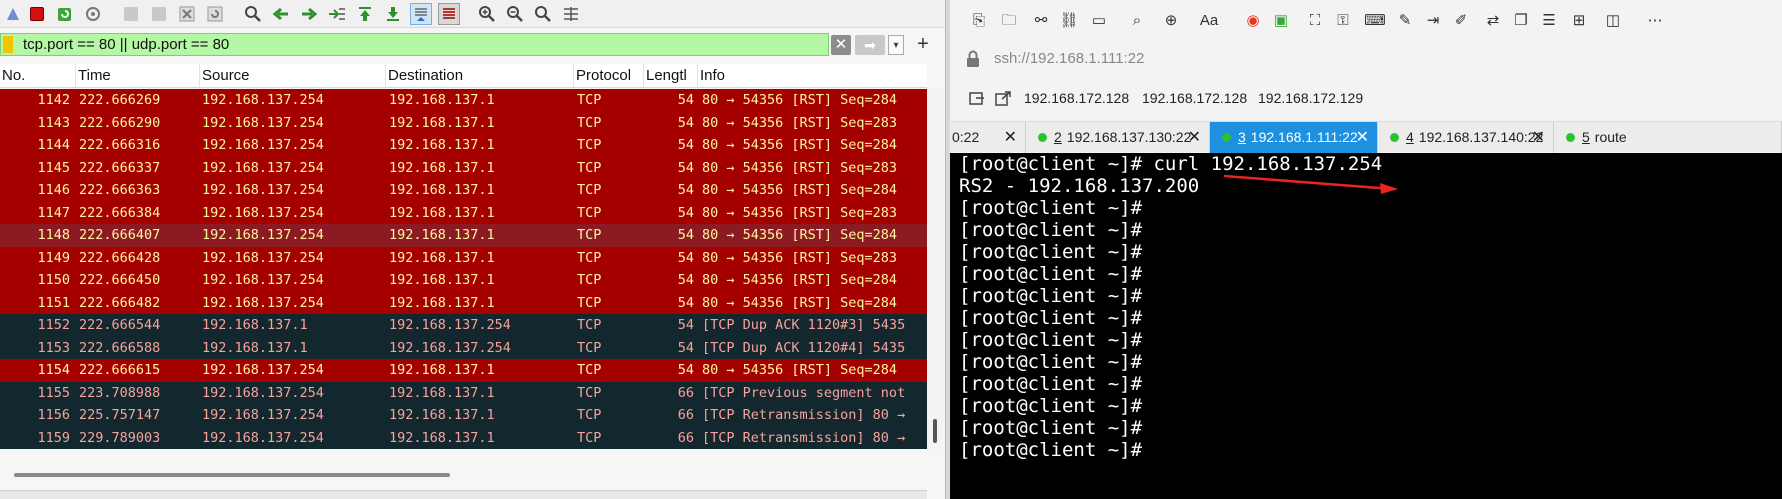 The image size is (1782, 499). Describe the element at coordinates (1253, 21) in the screenshot. I see `swirl-icon: ◉` at that location.